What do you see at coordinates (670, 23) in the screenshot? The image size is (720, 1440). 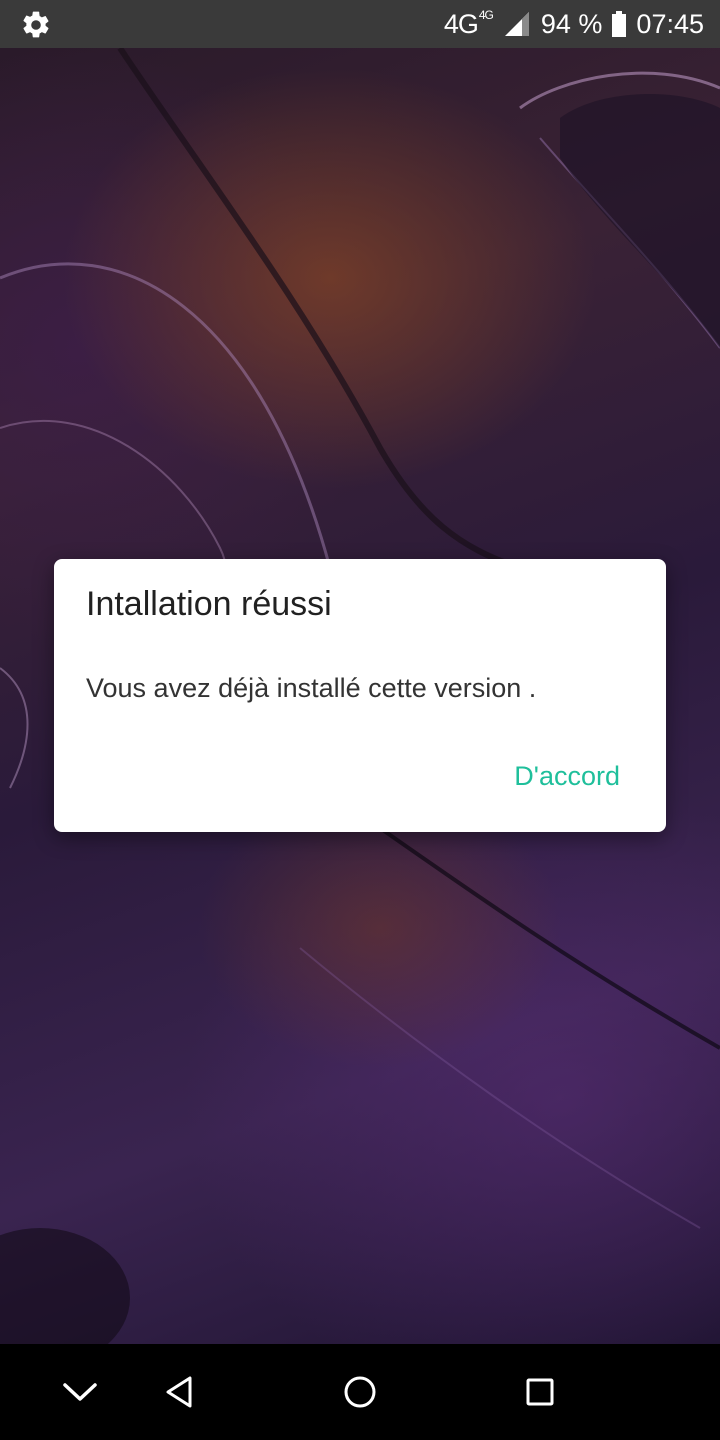 I see `clock: 07:45` at bounding box center [670, 23].